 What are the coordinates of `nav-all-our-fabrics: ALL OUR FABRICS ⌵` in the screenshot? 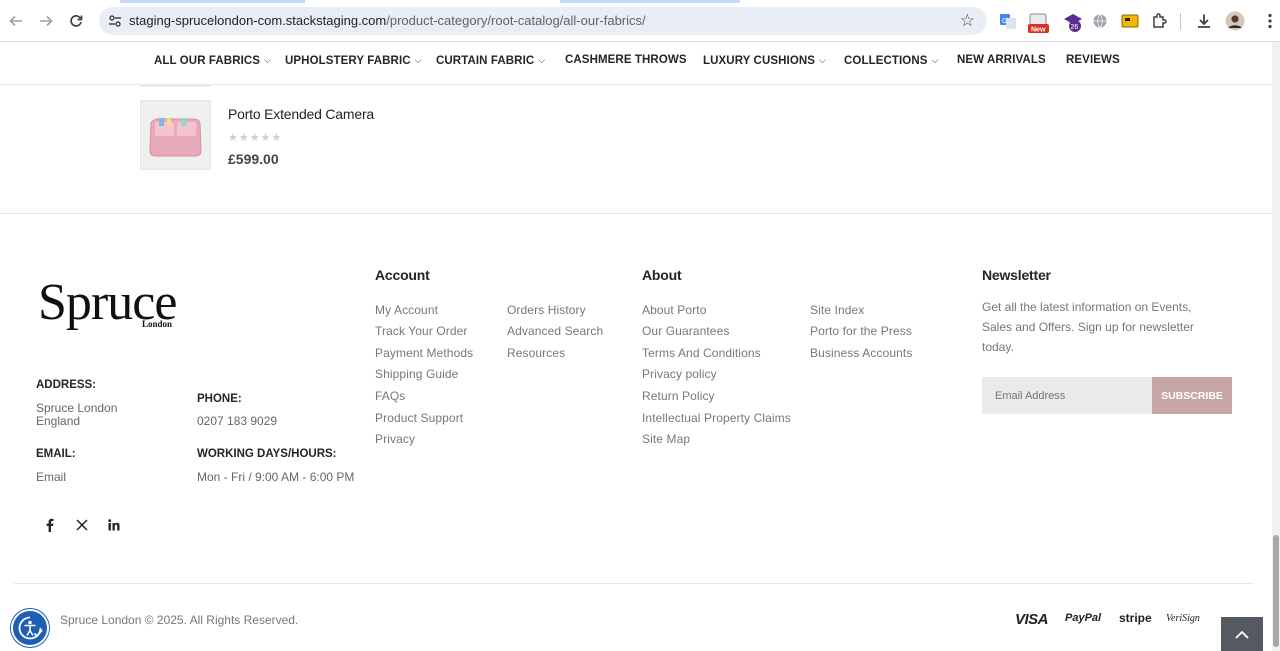 It's located at (212, 61).